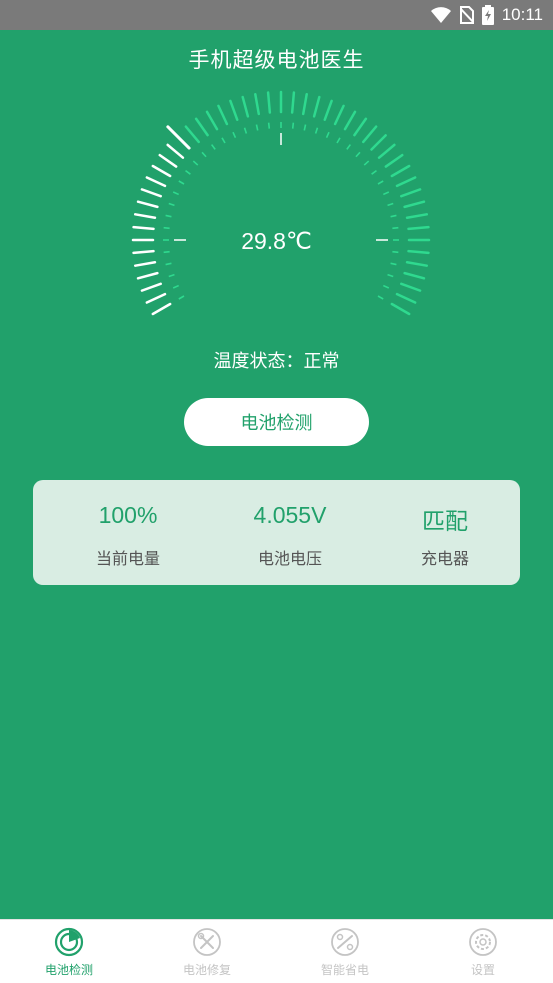 This screenshot has width=553, height=983. What do you see at coordinates (290, 532) in the screenshot?
I see `voltage-stat: 4.055V 电池电压` at bounding box center [290, 532].